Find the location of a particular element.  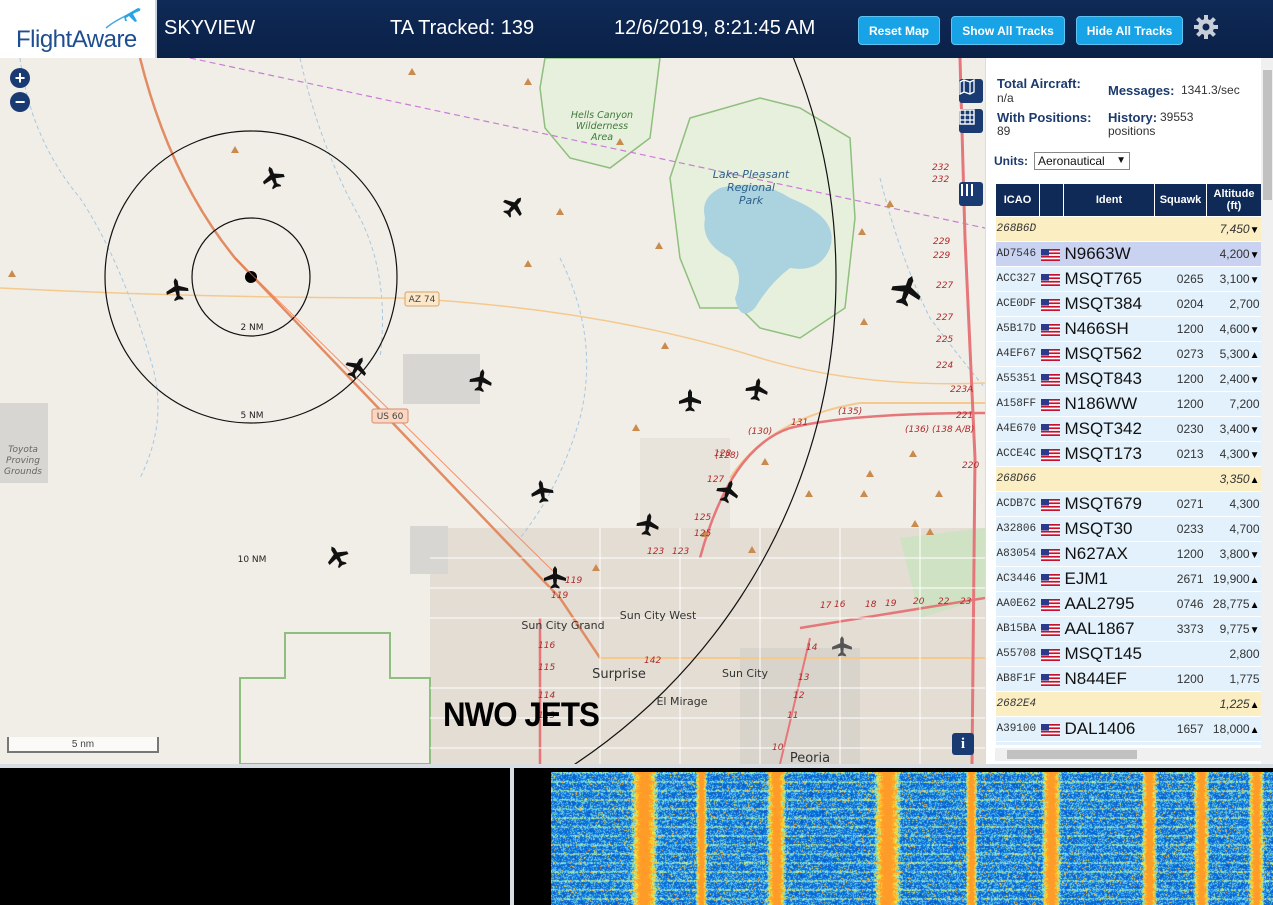

zoom-in-button: + is located at coordinates (20, 78).